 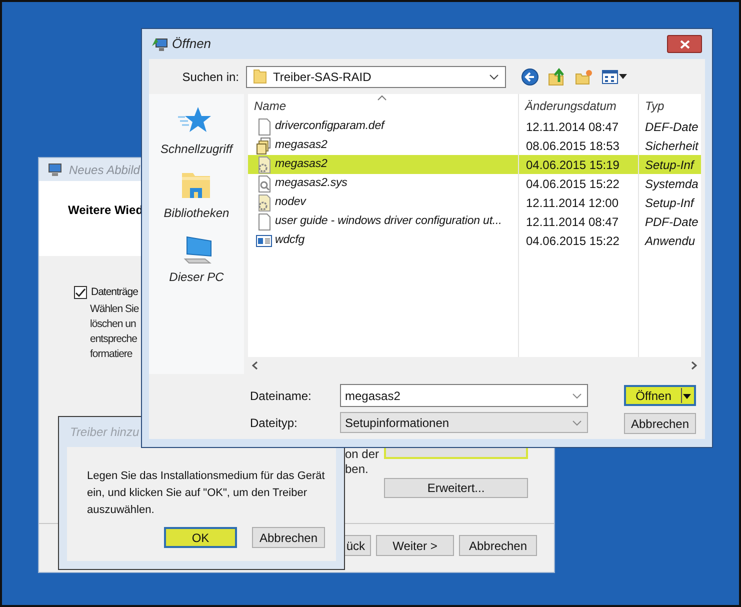 What do you see at coordinates (196, 149) in the screenshot?
I see `place-link: Schnellzugriff` at bounding box center [196, 149].